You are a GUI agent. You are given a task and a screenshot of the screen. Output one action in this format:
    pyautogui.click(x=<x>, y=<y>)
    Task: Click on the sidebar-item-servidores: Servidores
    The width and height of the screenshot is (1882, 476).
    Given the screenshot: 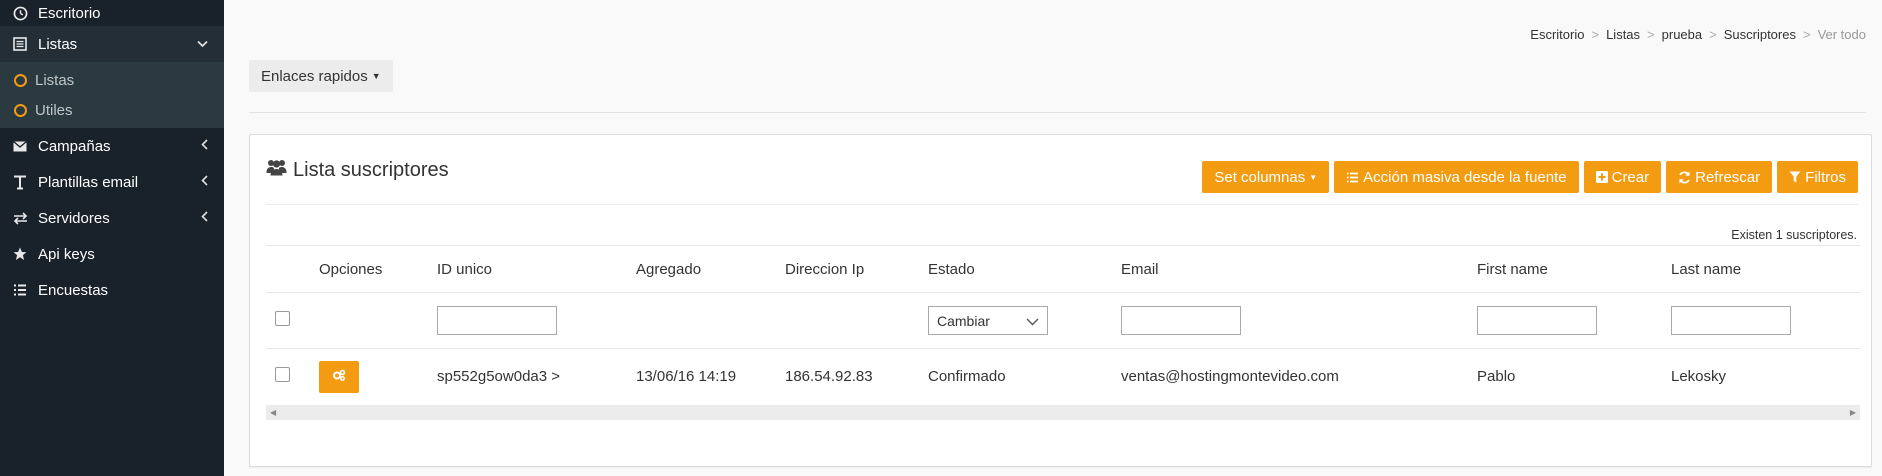 What is the action you would take?
    pyautogui.click(x=112, y=218)
    